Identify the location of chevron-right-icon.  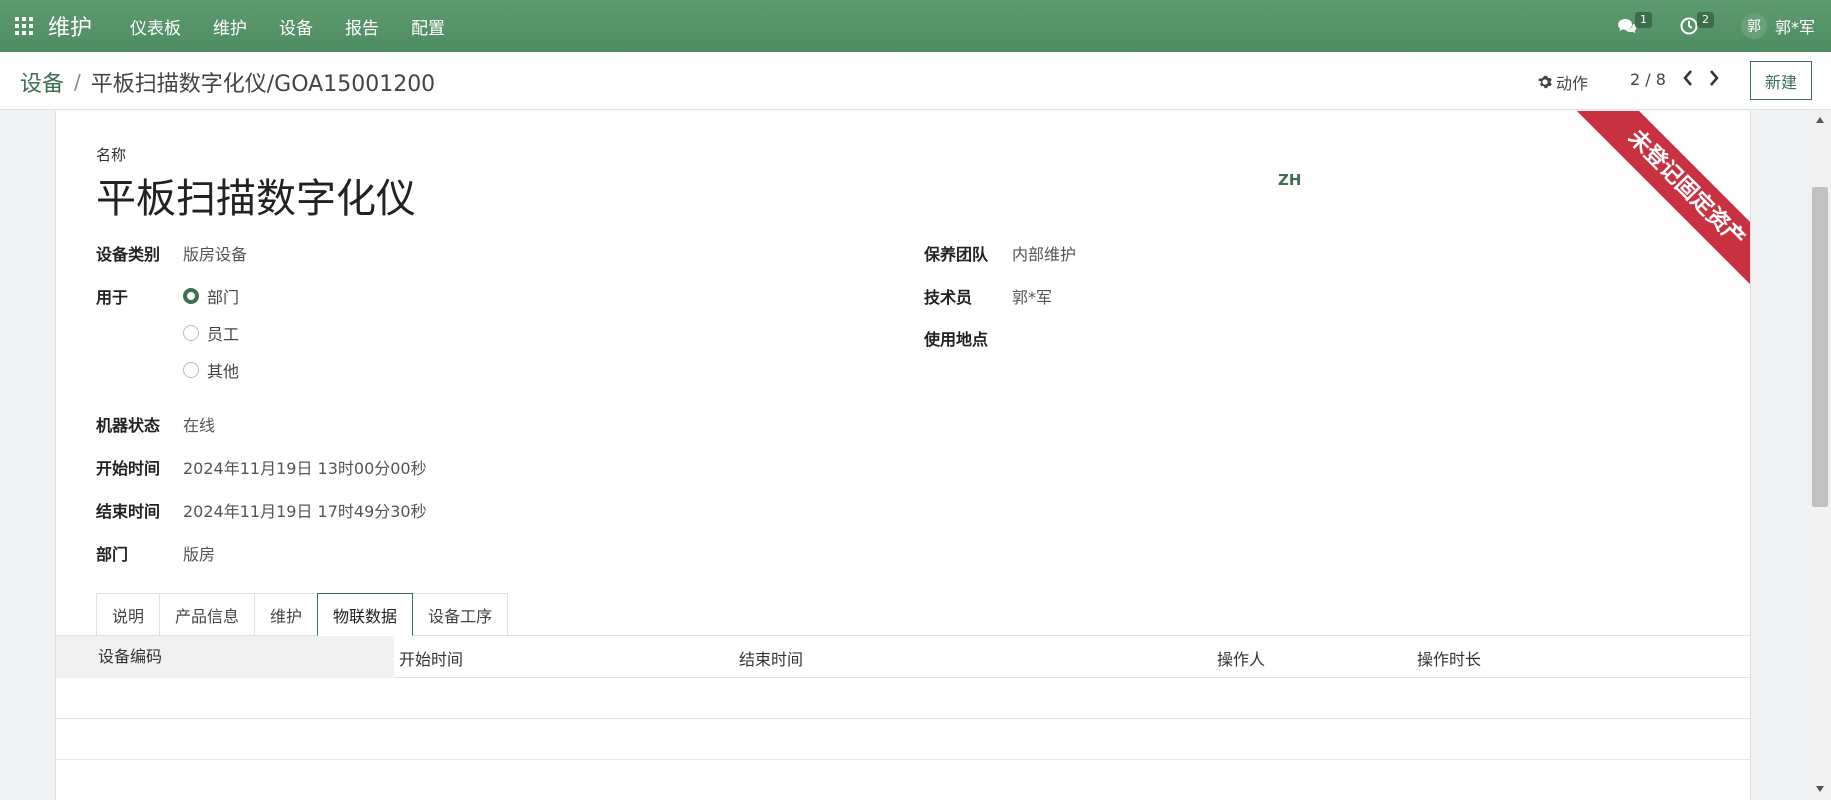
(1714, 78).